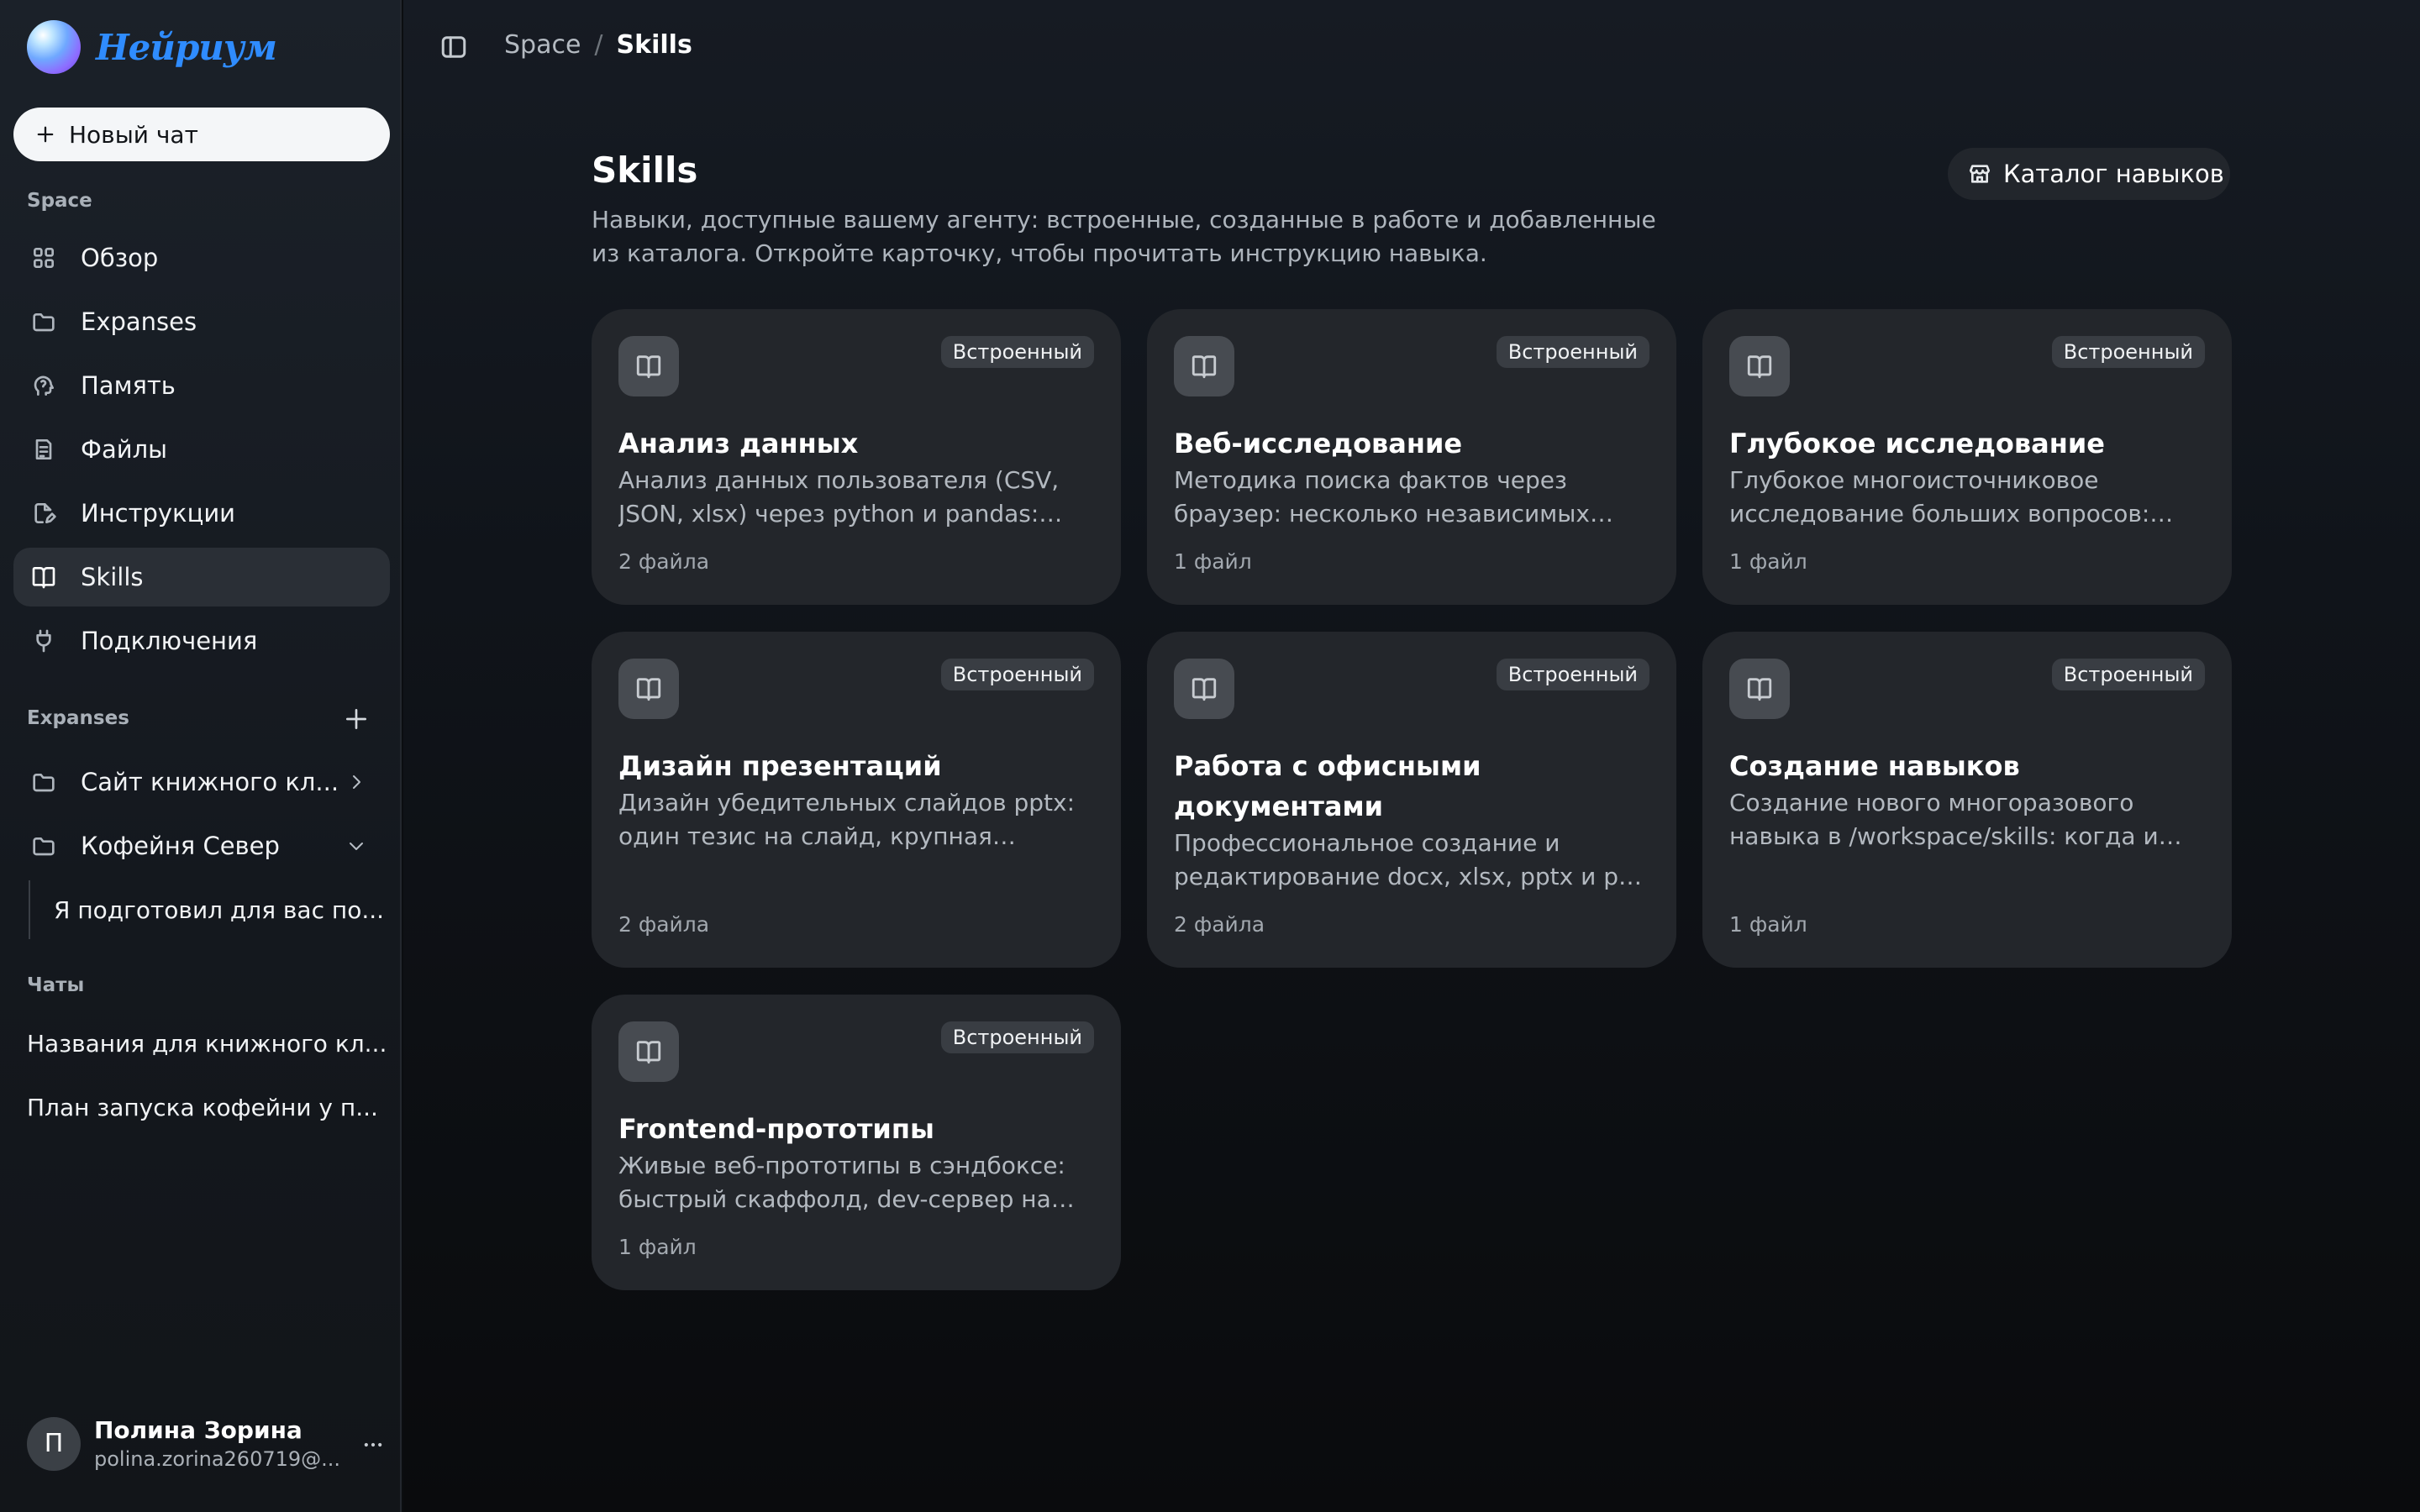 This screenshot has width=2420, height=1512. Describe the element at coordinates (1917, 443) in the screenshot. I see `skill-title: Глубокое исследование` at that location.